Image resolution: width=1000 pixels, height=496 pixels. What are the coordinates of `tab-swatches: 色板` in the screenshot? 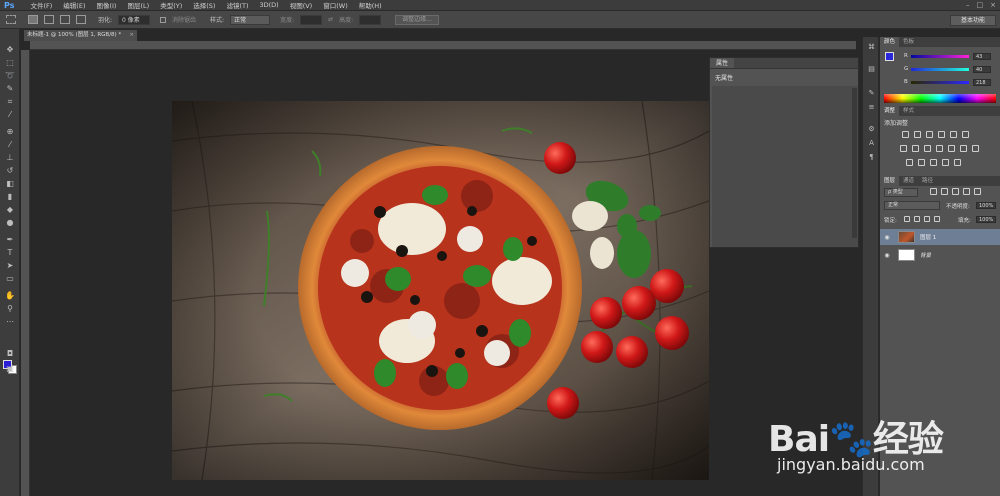 It's located at (908, 42).